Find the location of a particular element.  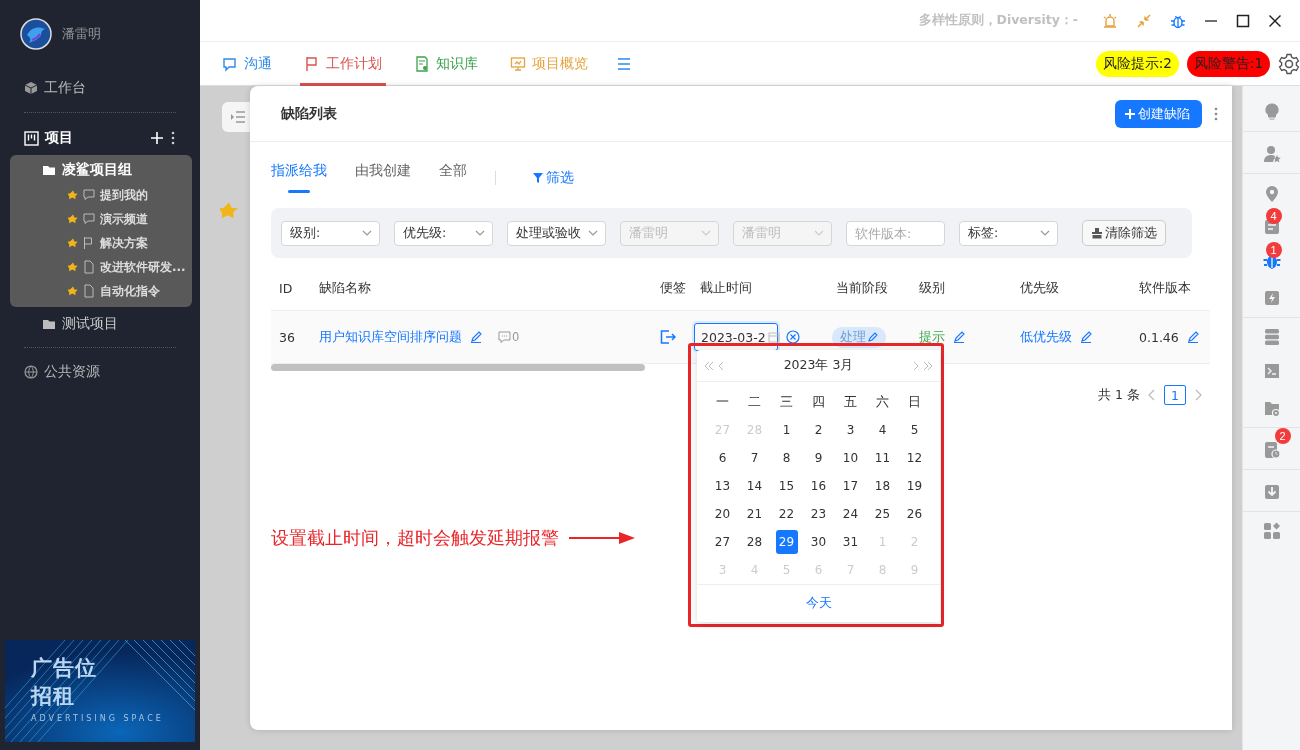

select-field: 优先级: is located at coordinates (443, 233).